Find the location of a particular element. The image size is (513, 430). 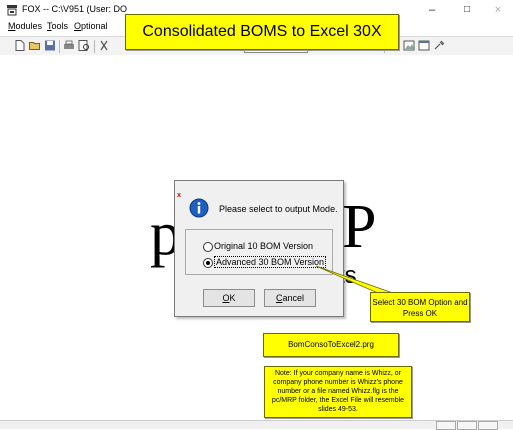

callout-arrow is located at coordinates (353, 280).